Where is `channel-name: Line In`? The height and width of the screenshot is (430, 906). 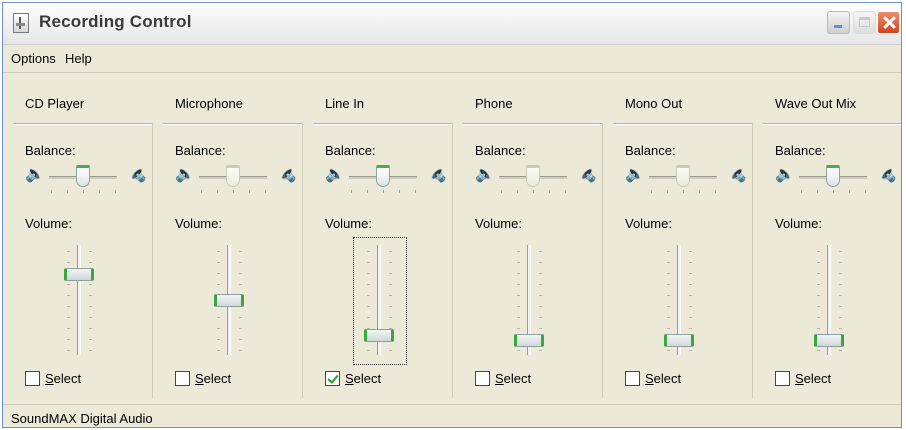 channel-name: Line In is located at coordinates (345, 103).